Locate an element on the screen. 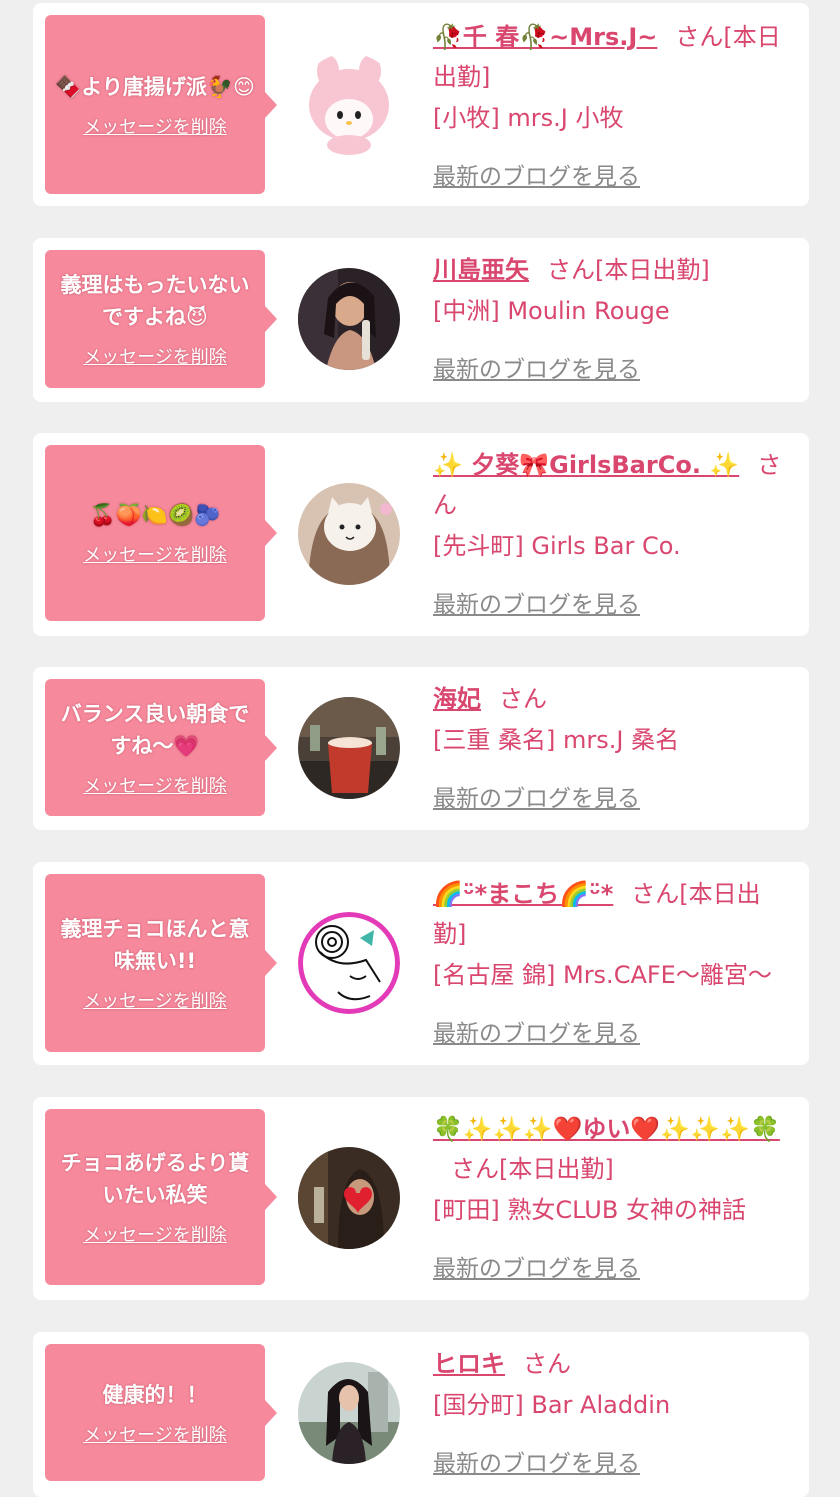 The height and width of the screenshot is (1497, 840). cast-name-link: 海妃 is located at coordinates (457, 699).